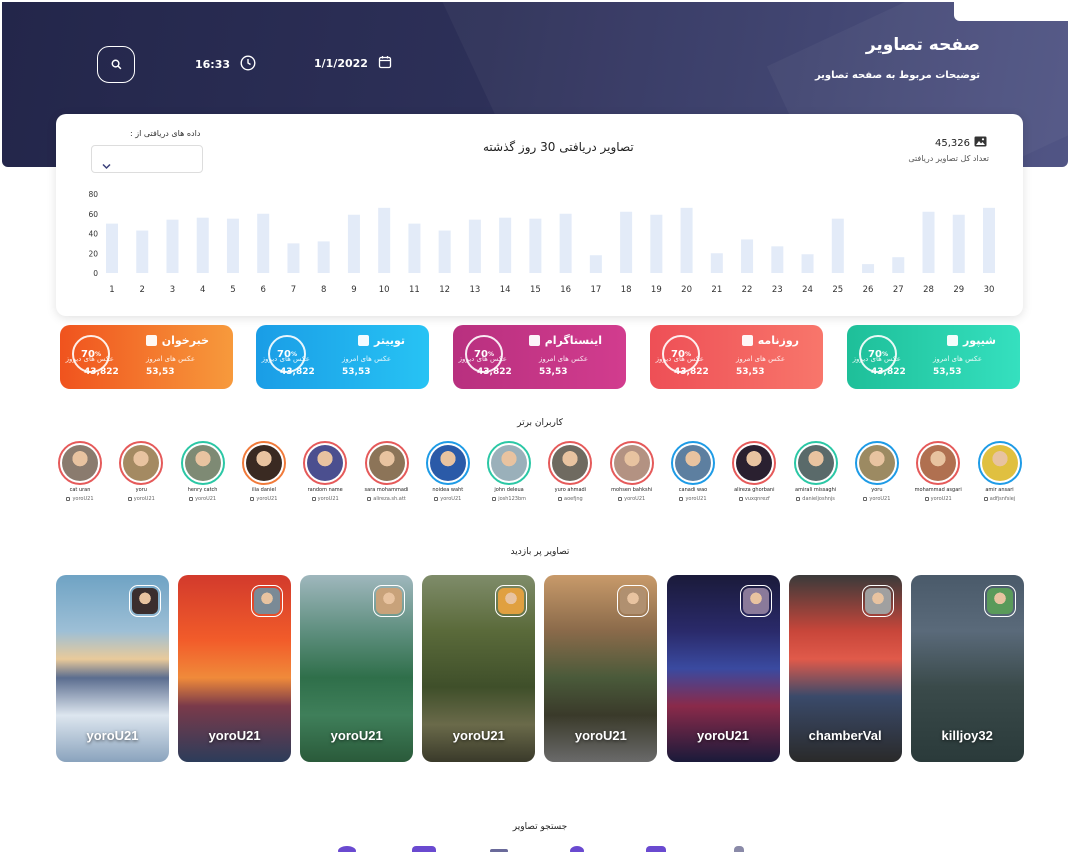 The width and height of the screenshot is (1068, 852). Describe the element at coordinates (898, 290) in the screenshot. I see `x-tick-label: 27` at that location.